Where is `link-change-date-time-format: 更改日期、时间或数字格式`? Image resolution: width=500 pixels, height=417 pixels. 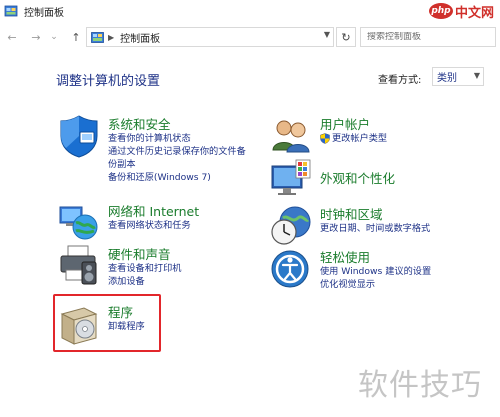
link-change-date-time-format: 更改日期、时间或数字格式 is located at coordinates (375, 228).